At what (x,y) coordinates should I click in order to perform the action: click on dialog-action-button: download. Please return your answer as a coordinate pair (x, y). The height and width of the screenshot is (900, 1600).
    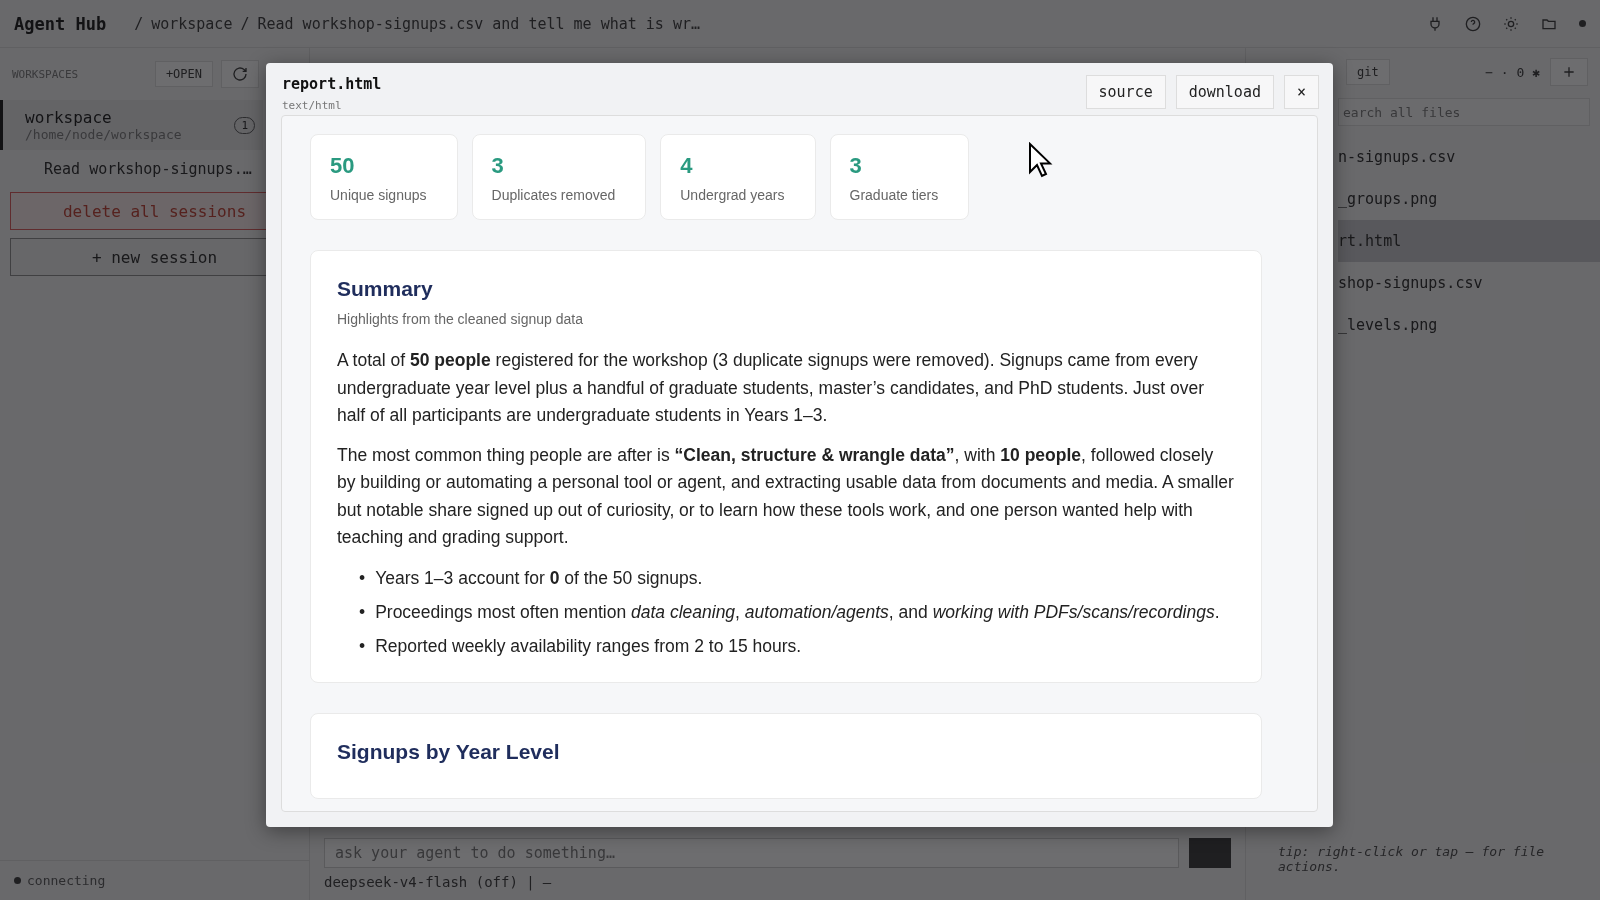
    Looking at the image, I should click on (1224, 92).